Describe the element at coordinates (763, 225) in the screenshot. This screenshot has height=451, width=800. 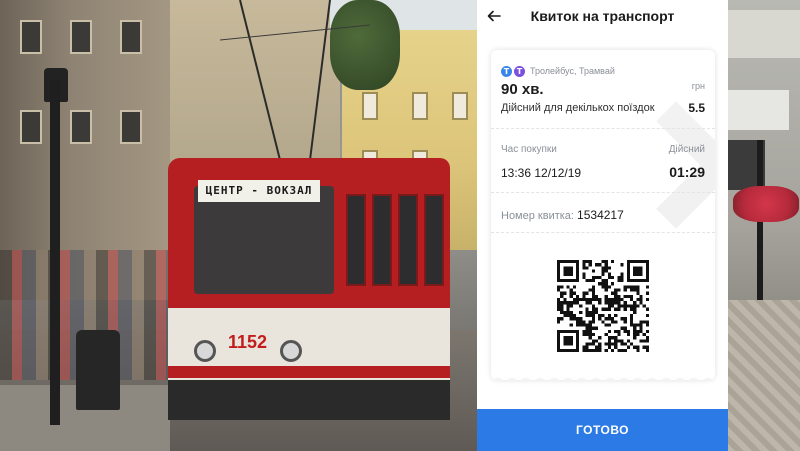
I see `background-photo-right` at that location.